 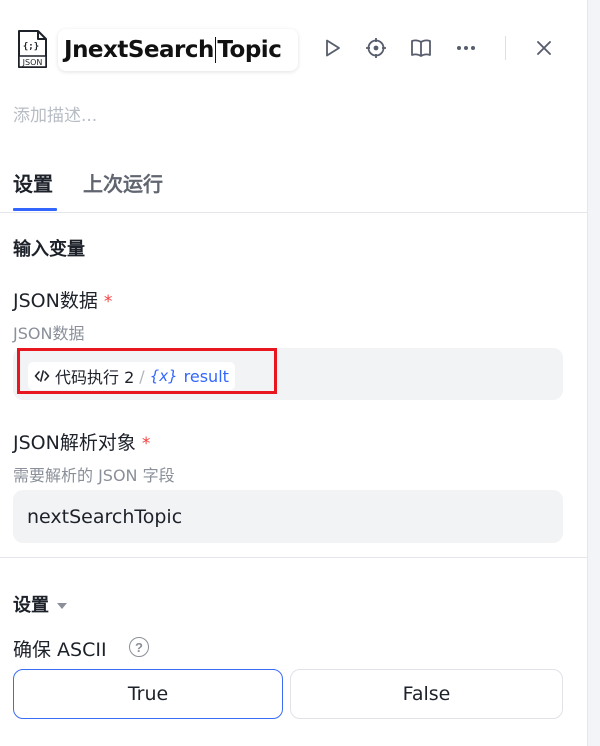 I want to click on tab-last-run: 上次运行, so click(x=123, y=182).